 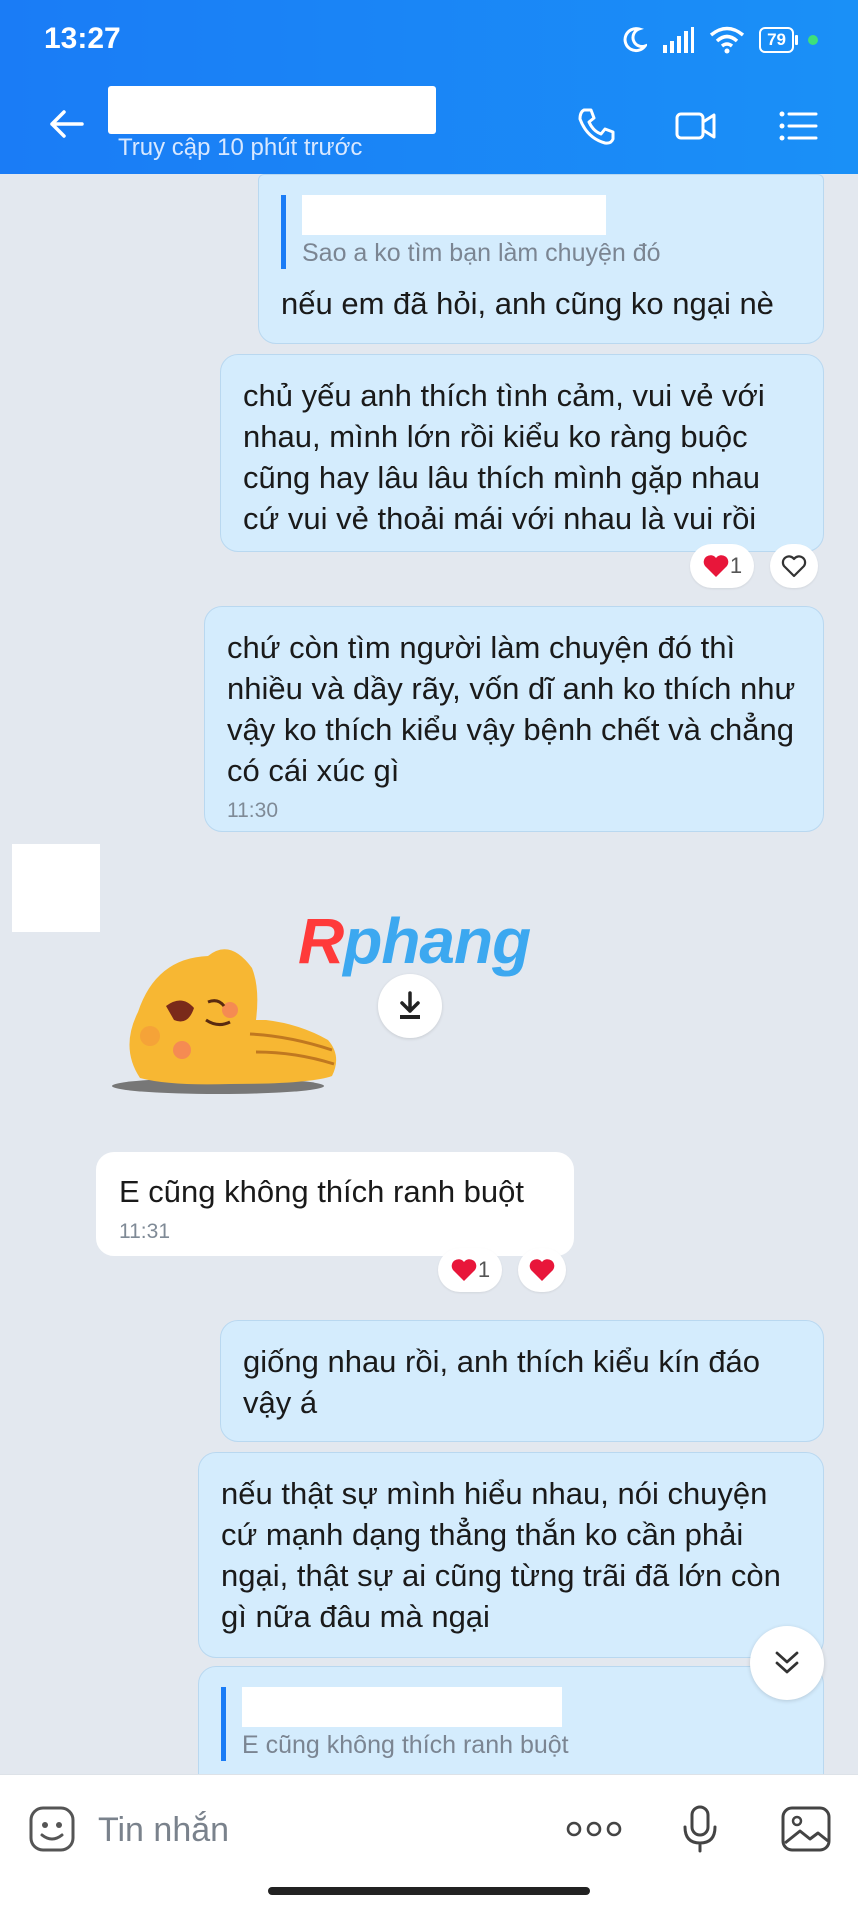 What do you see at coordinates (696, 126) in the screenshot?
I see `video-call-icon` at bounding box center [696, 126].